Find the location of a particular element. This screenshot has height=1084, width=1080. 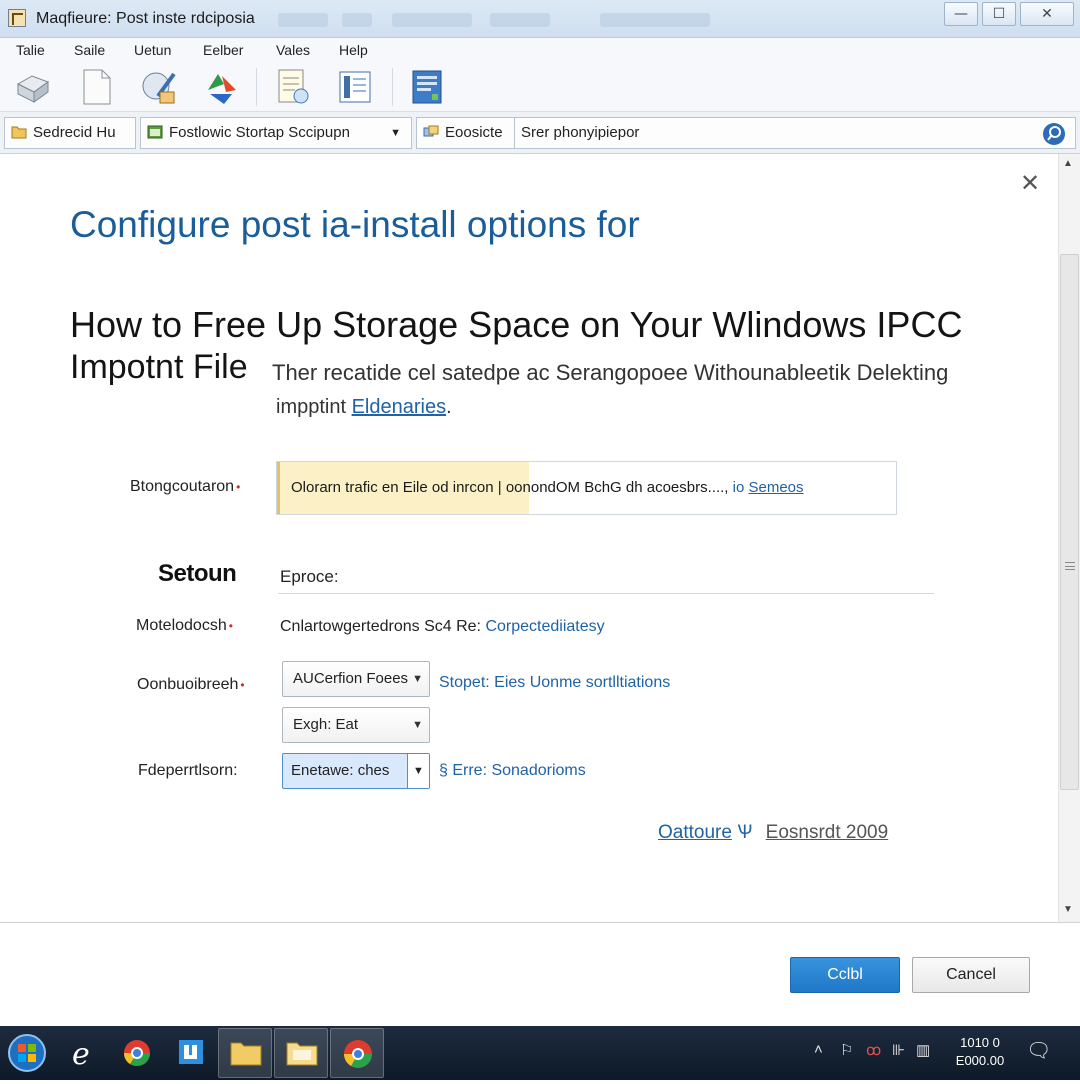

breadcrumb-root-label: Sedrecid Hu is located at coordinates (74, 132).